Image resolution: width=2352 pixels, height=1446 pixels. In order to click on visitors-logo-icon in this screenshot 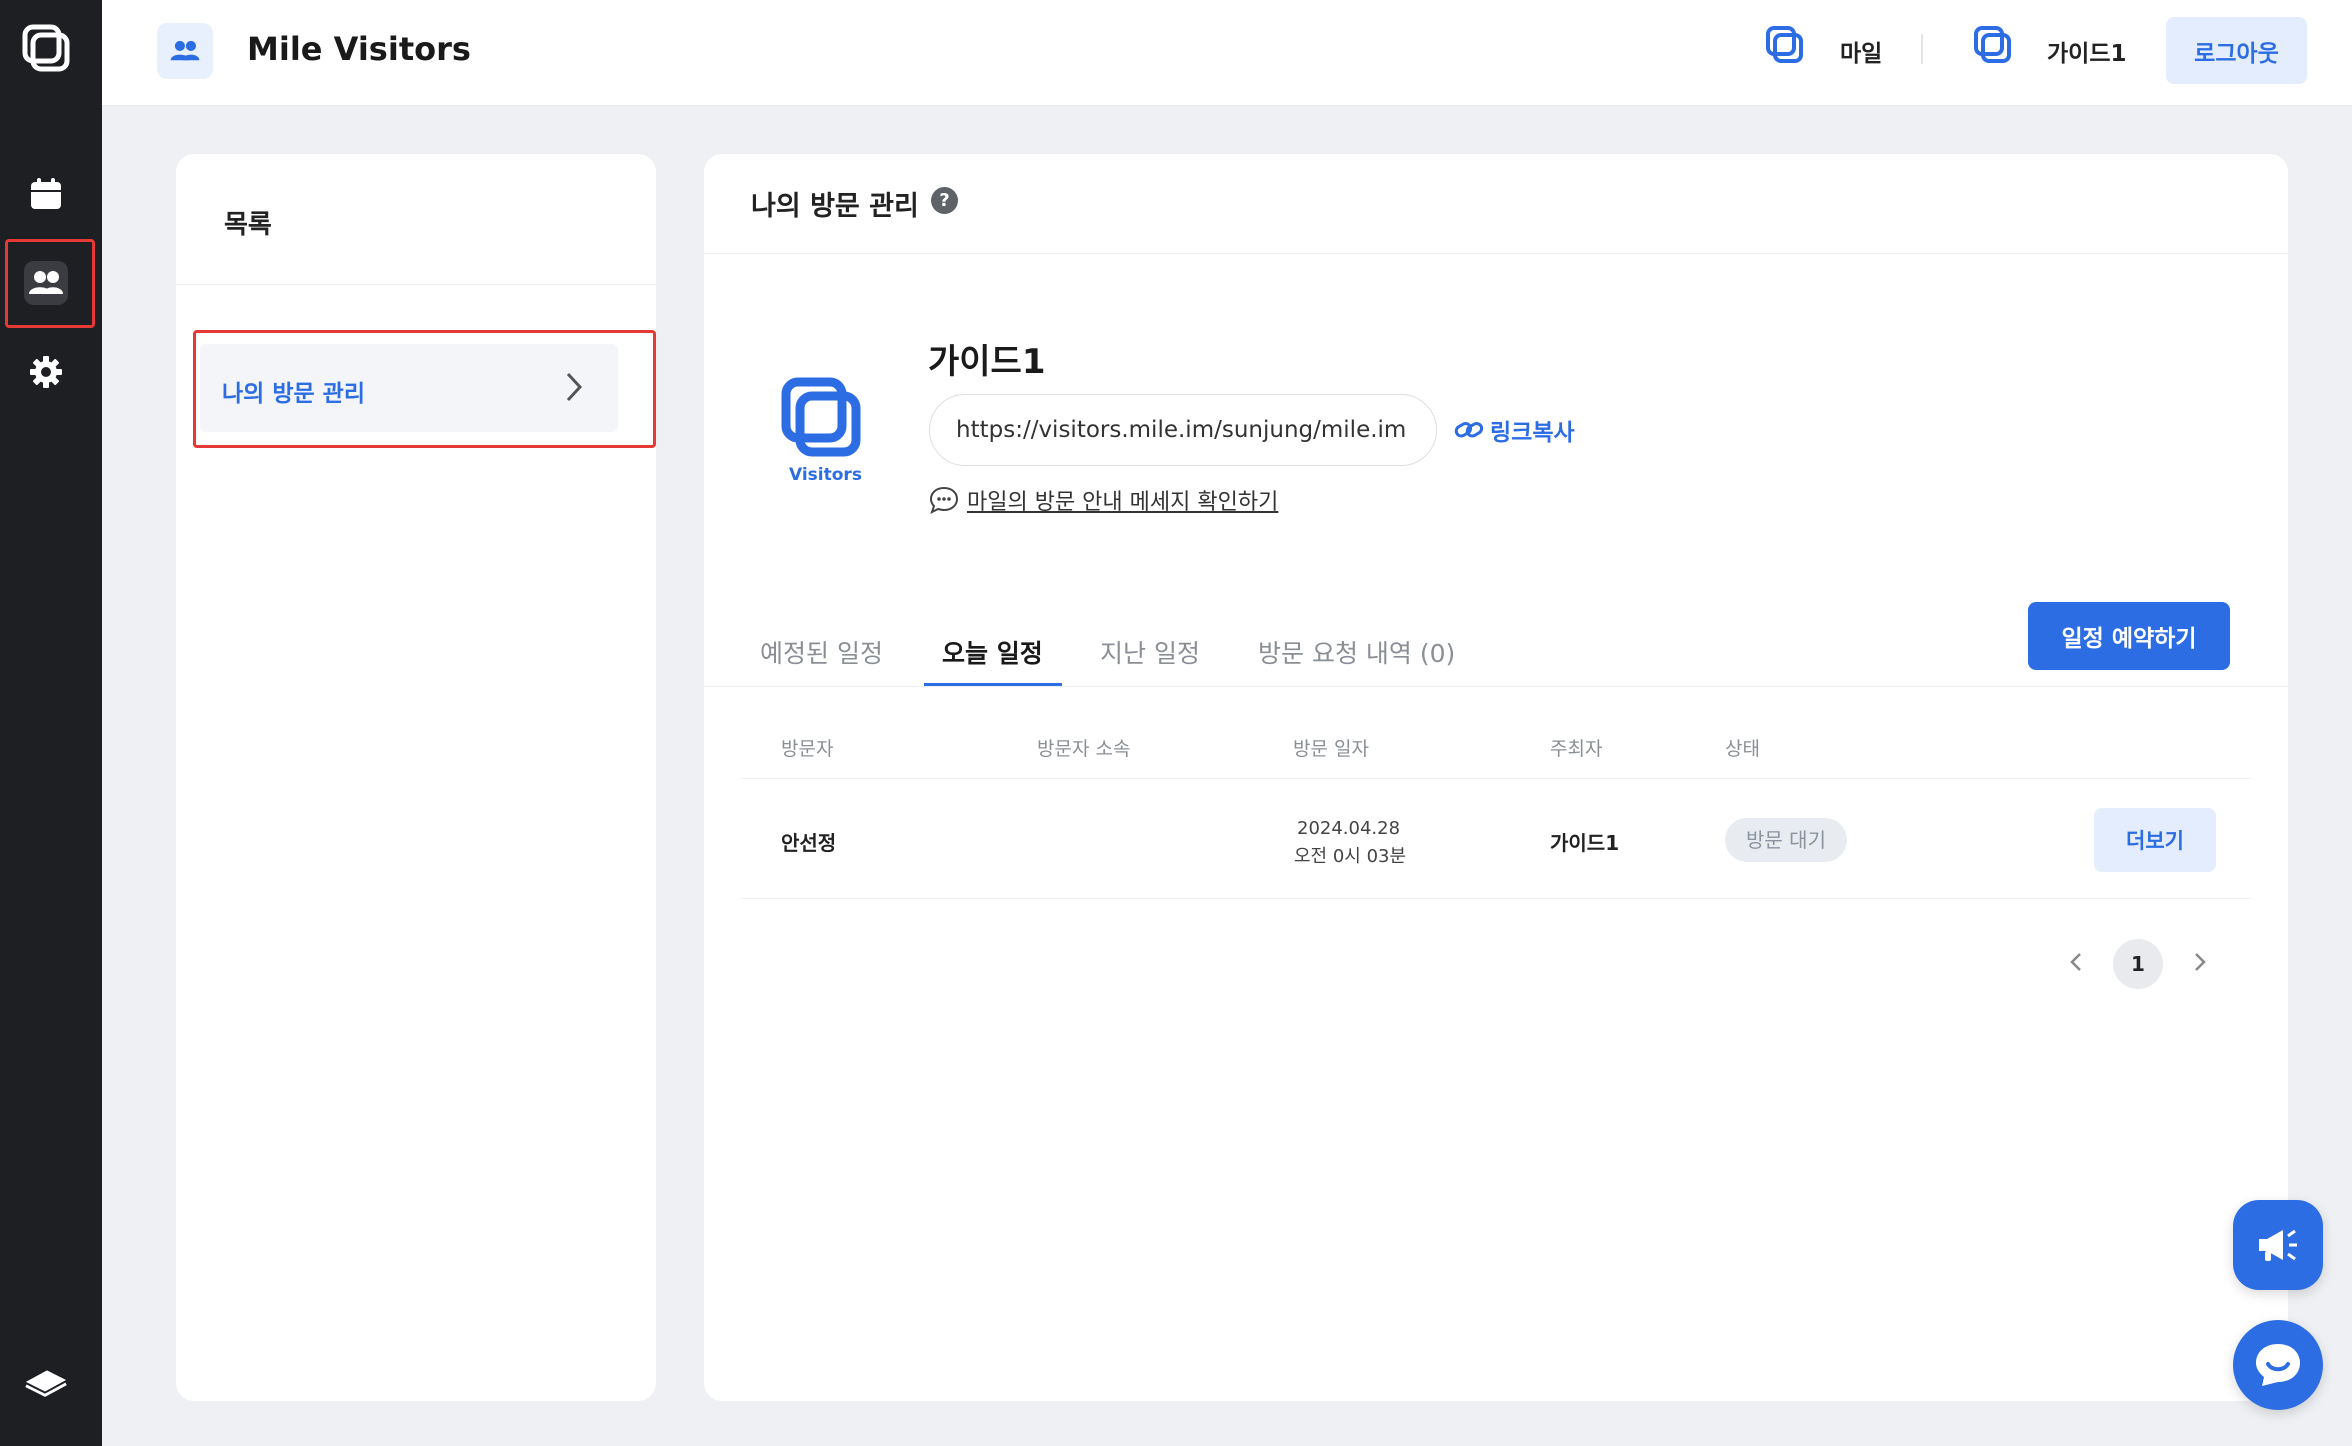, I will do `click(821, 417)`.